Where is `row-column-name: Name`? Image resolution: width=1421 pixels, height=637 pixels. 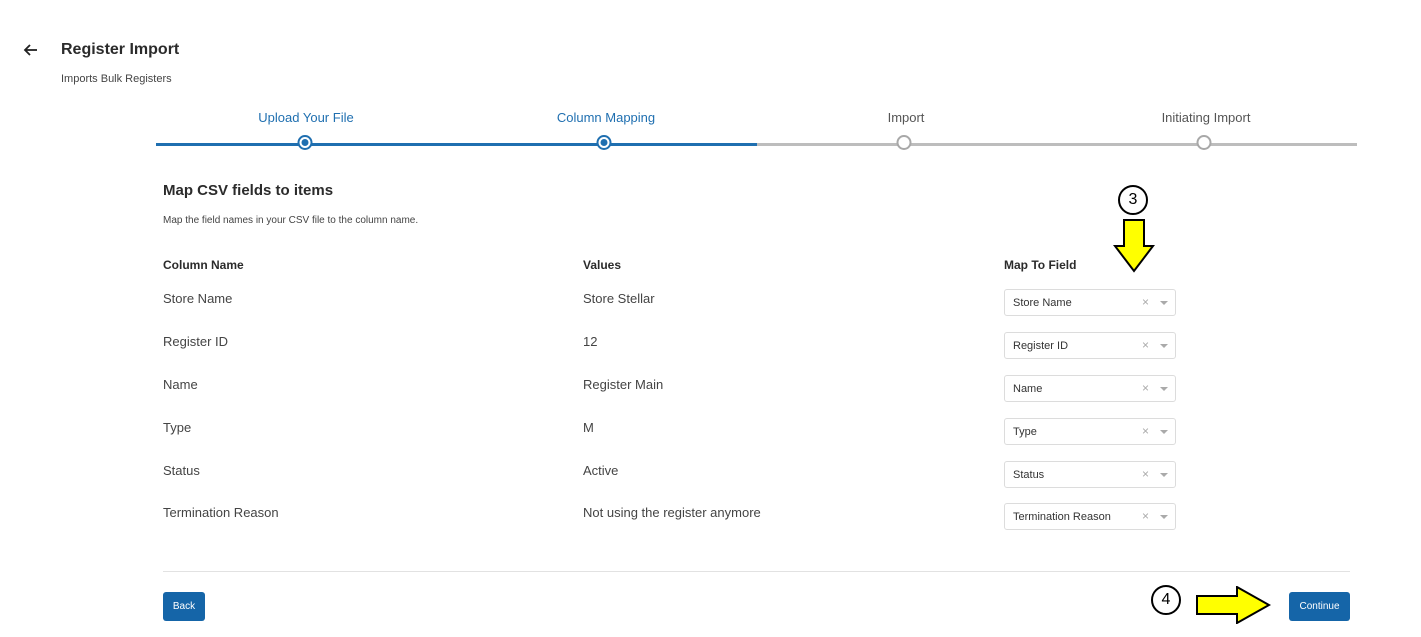
row-column-name: Name is located at coordinates (180, 384).